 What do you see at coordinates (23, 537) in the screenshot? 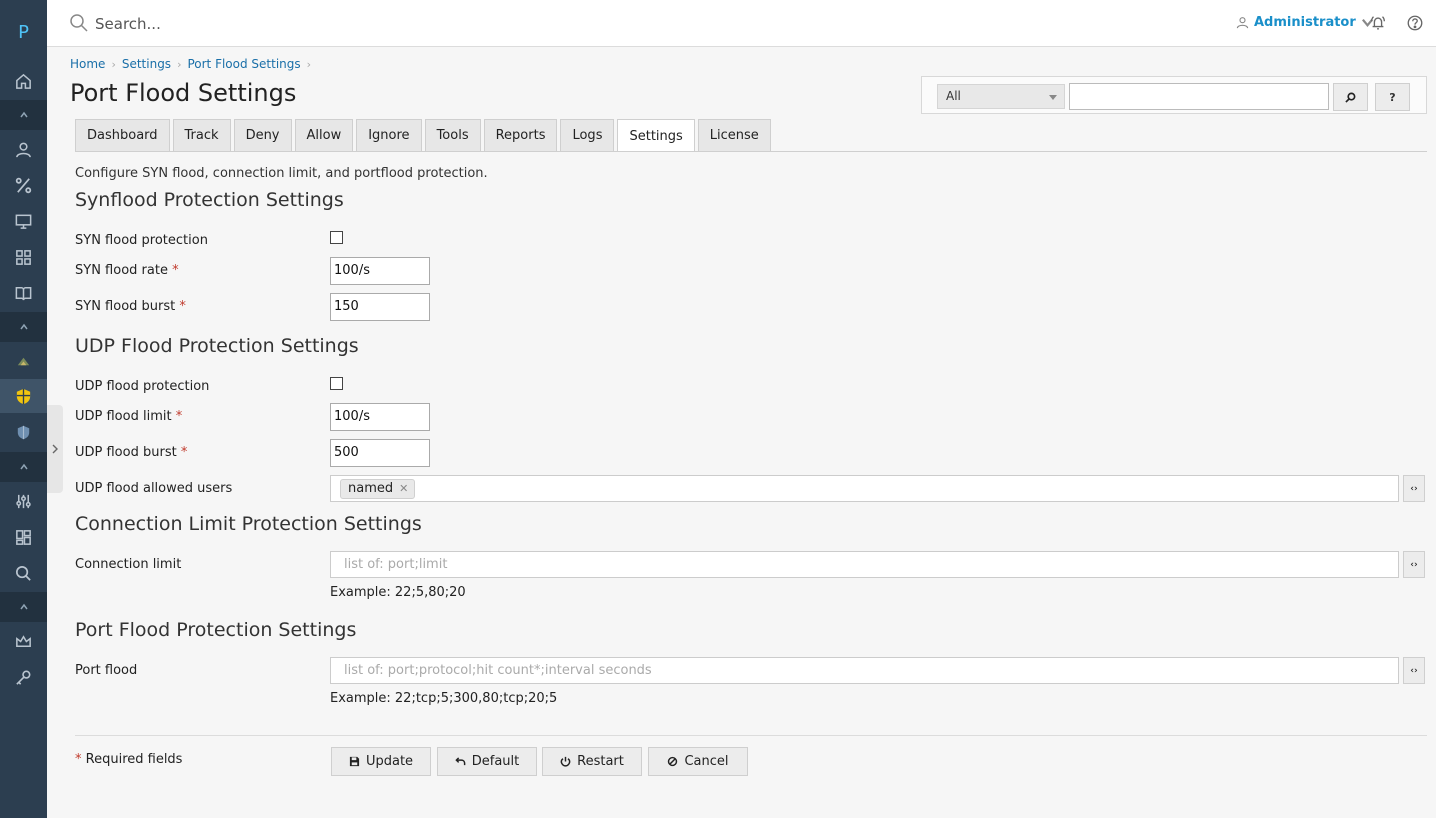
I see `dashboard-blocks-icon` at bounding box center [23, 537].